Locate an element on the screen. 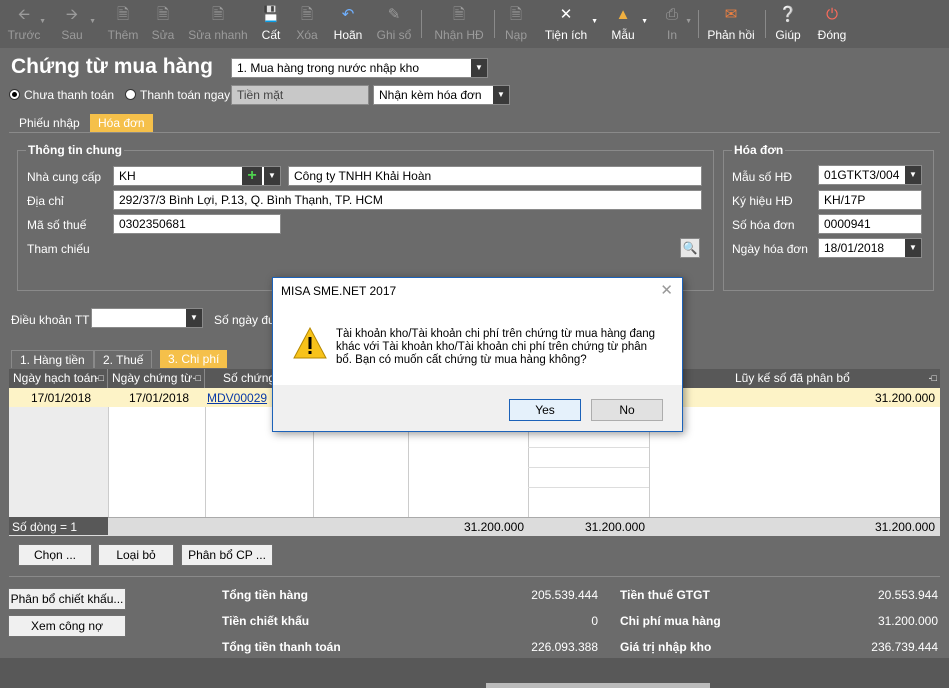  quick-edit-button: 🗎 Sửa nhanh is located at coordinates (218, 23).